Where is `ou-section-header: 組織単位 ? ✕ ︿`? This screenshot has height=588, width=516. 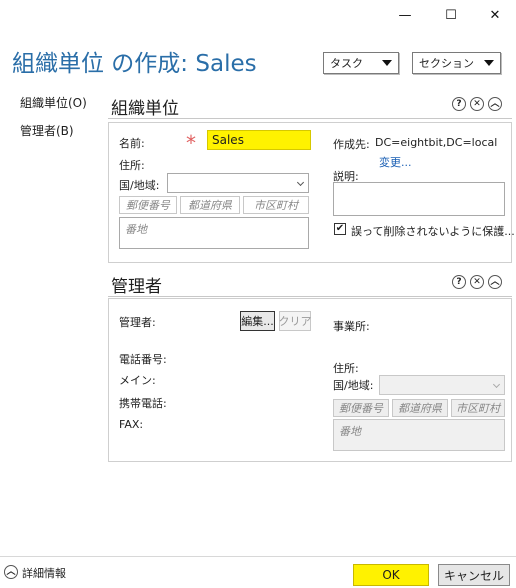
ou-section-header: 組織単位 ? ✕ ︿ is located at coordinates (310, 107).